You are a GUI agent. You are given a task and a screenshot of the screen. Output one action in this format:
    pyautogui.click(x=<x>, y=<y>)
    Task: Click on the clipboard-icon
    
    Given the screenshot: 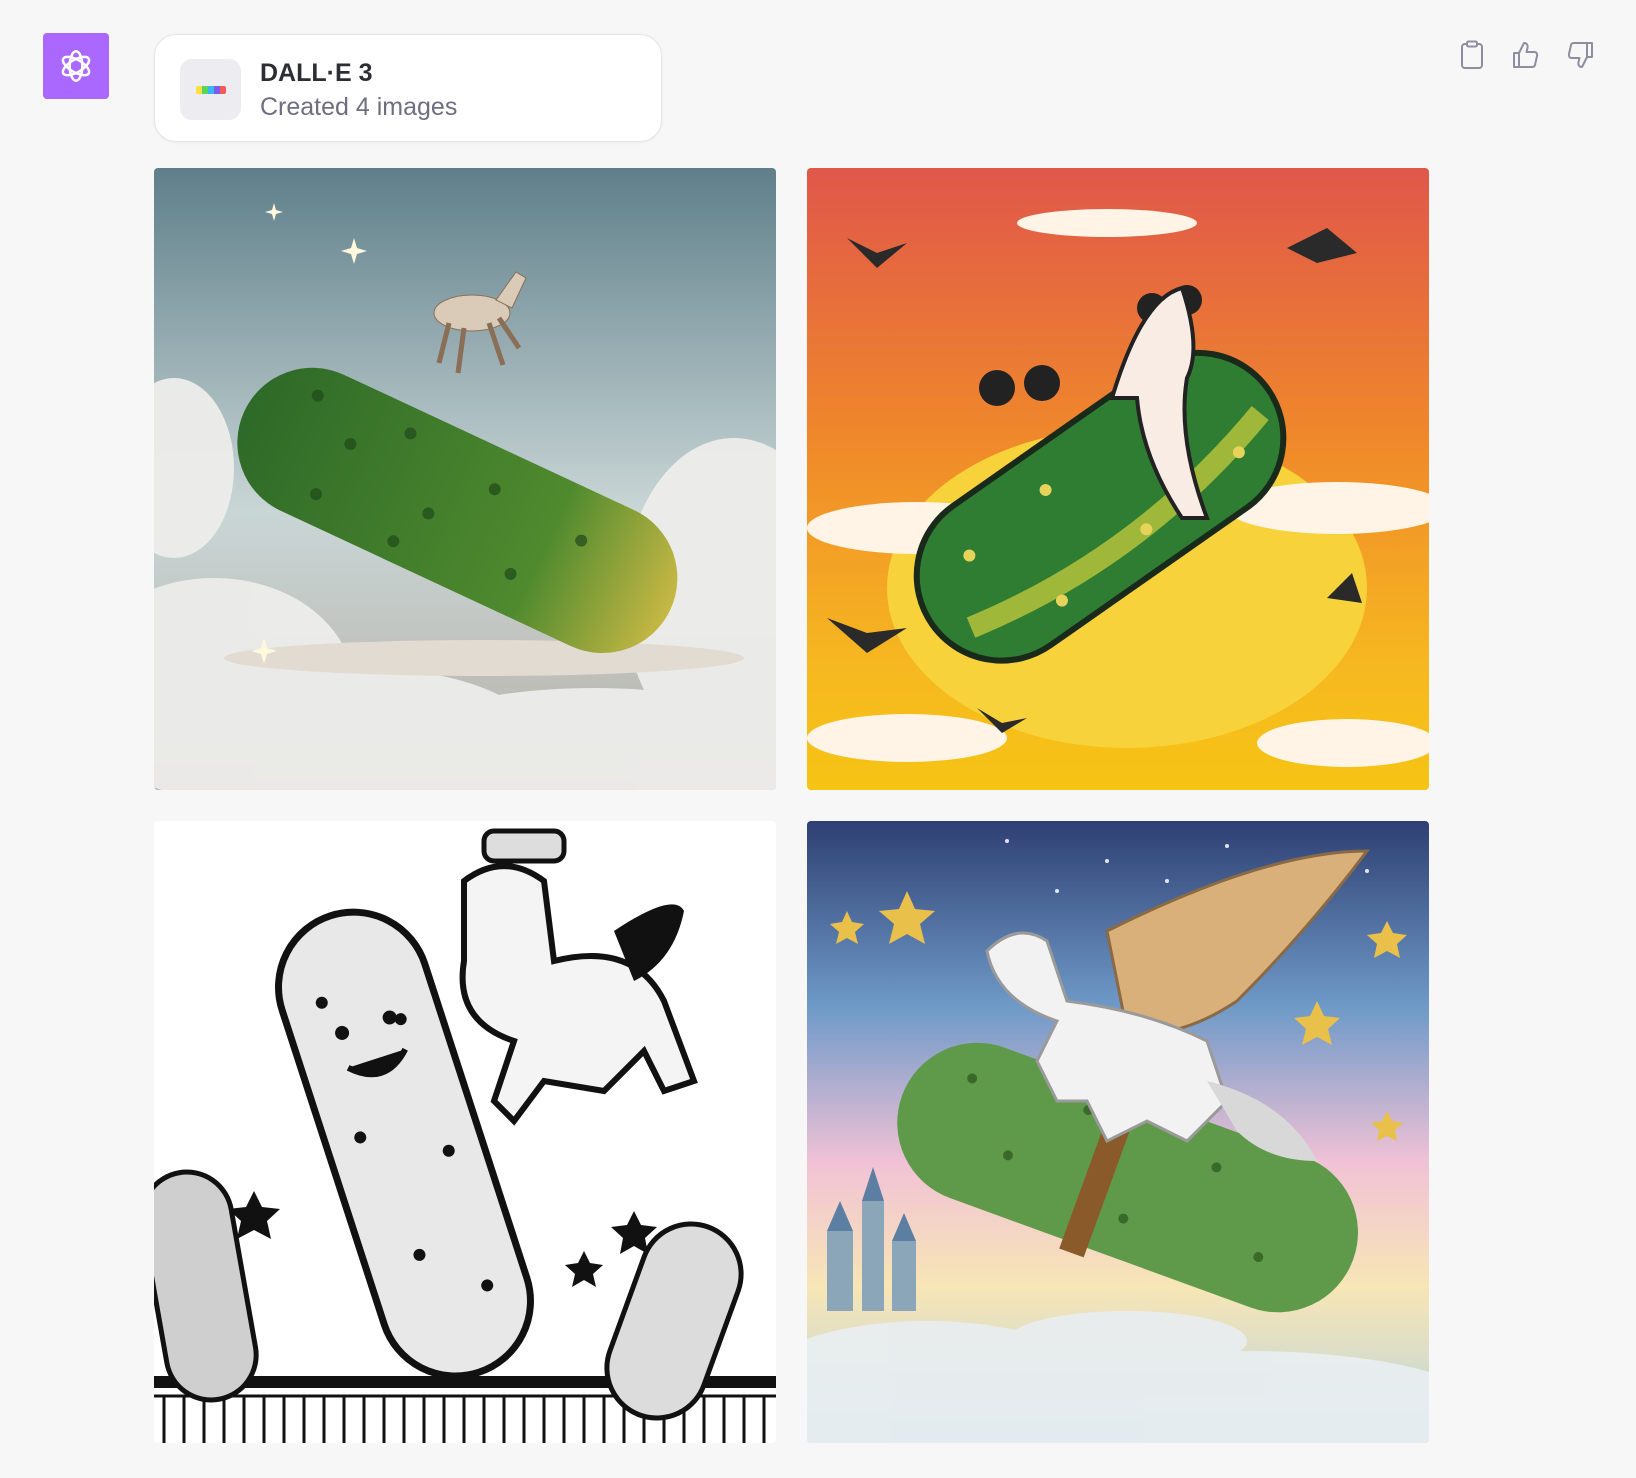 What is the action you would take?
    pyautogui.click(x=1472, y=54)
    